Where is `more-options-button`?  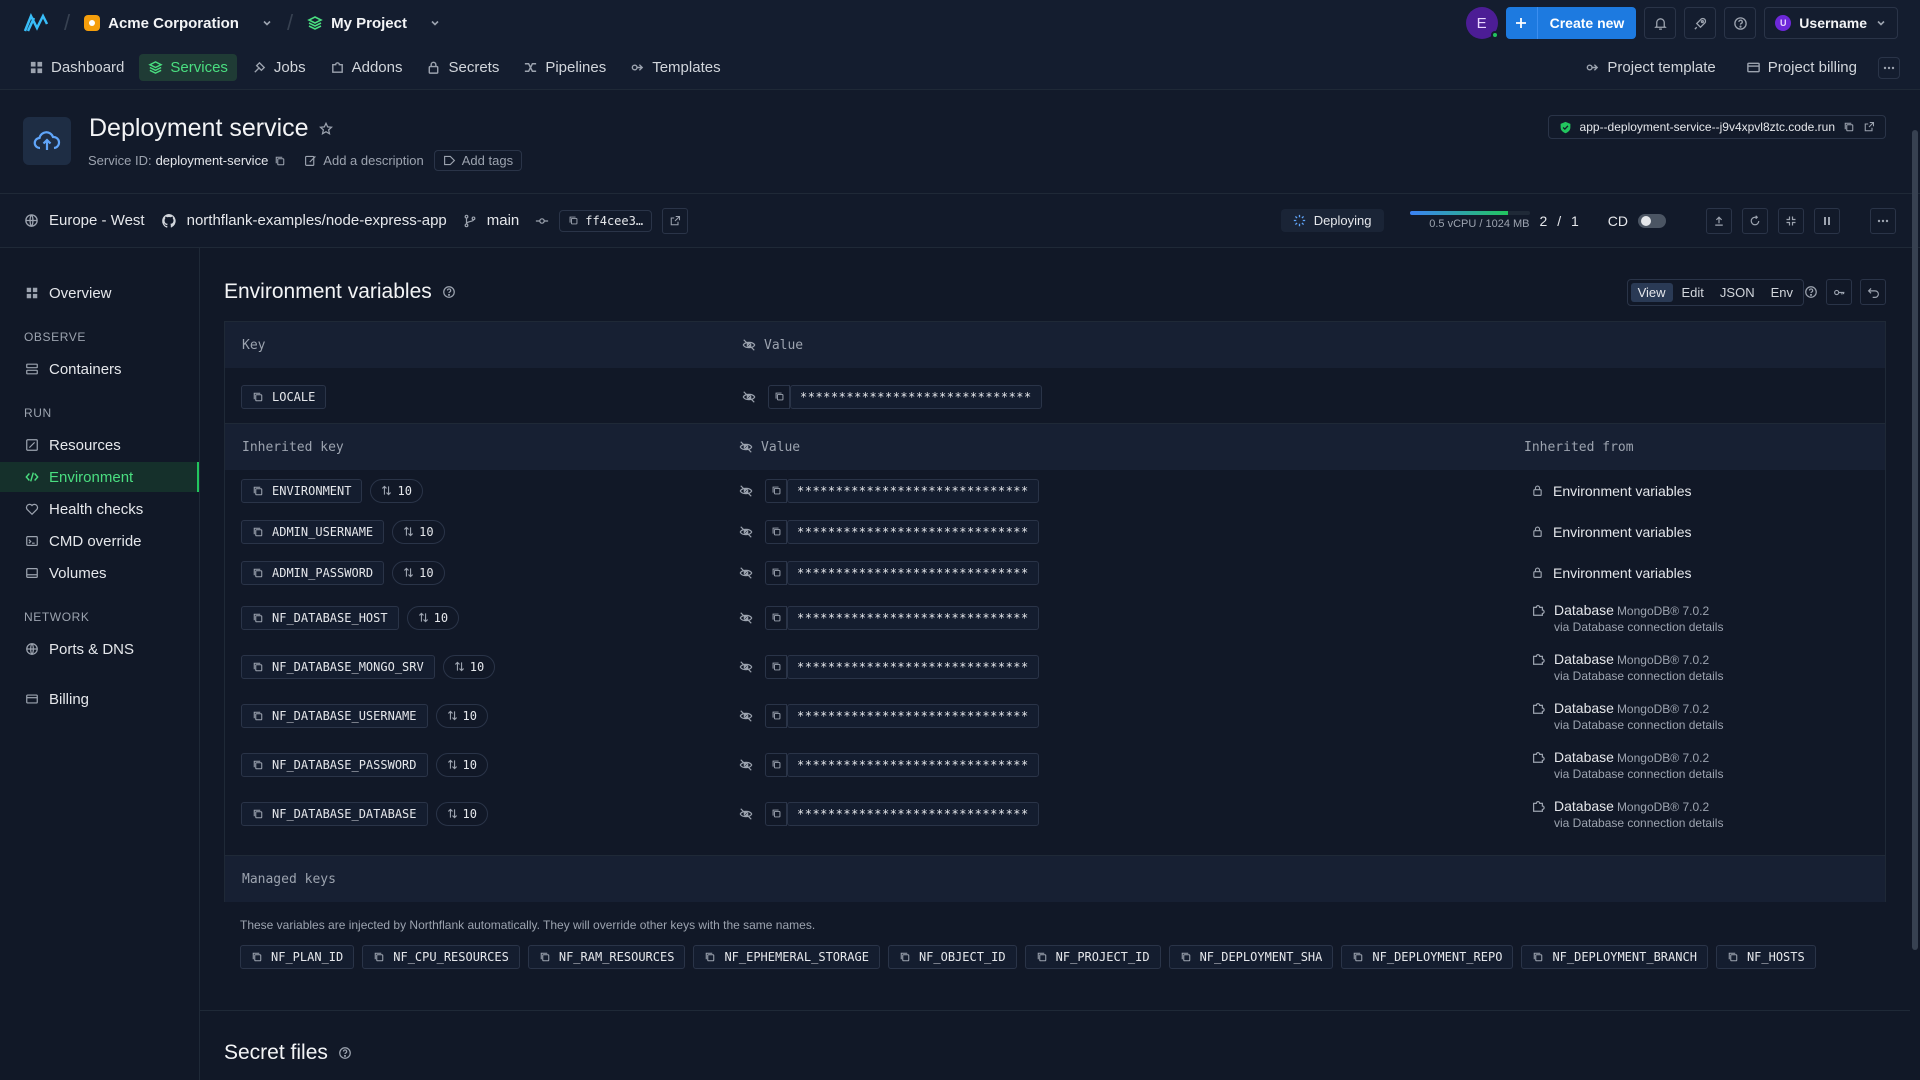 more-options-button is located at coordinates (1889, 67).